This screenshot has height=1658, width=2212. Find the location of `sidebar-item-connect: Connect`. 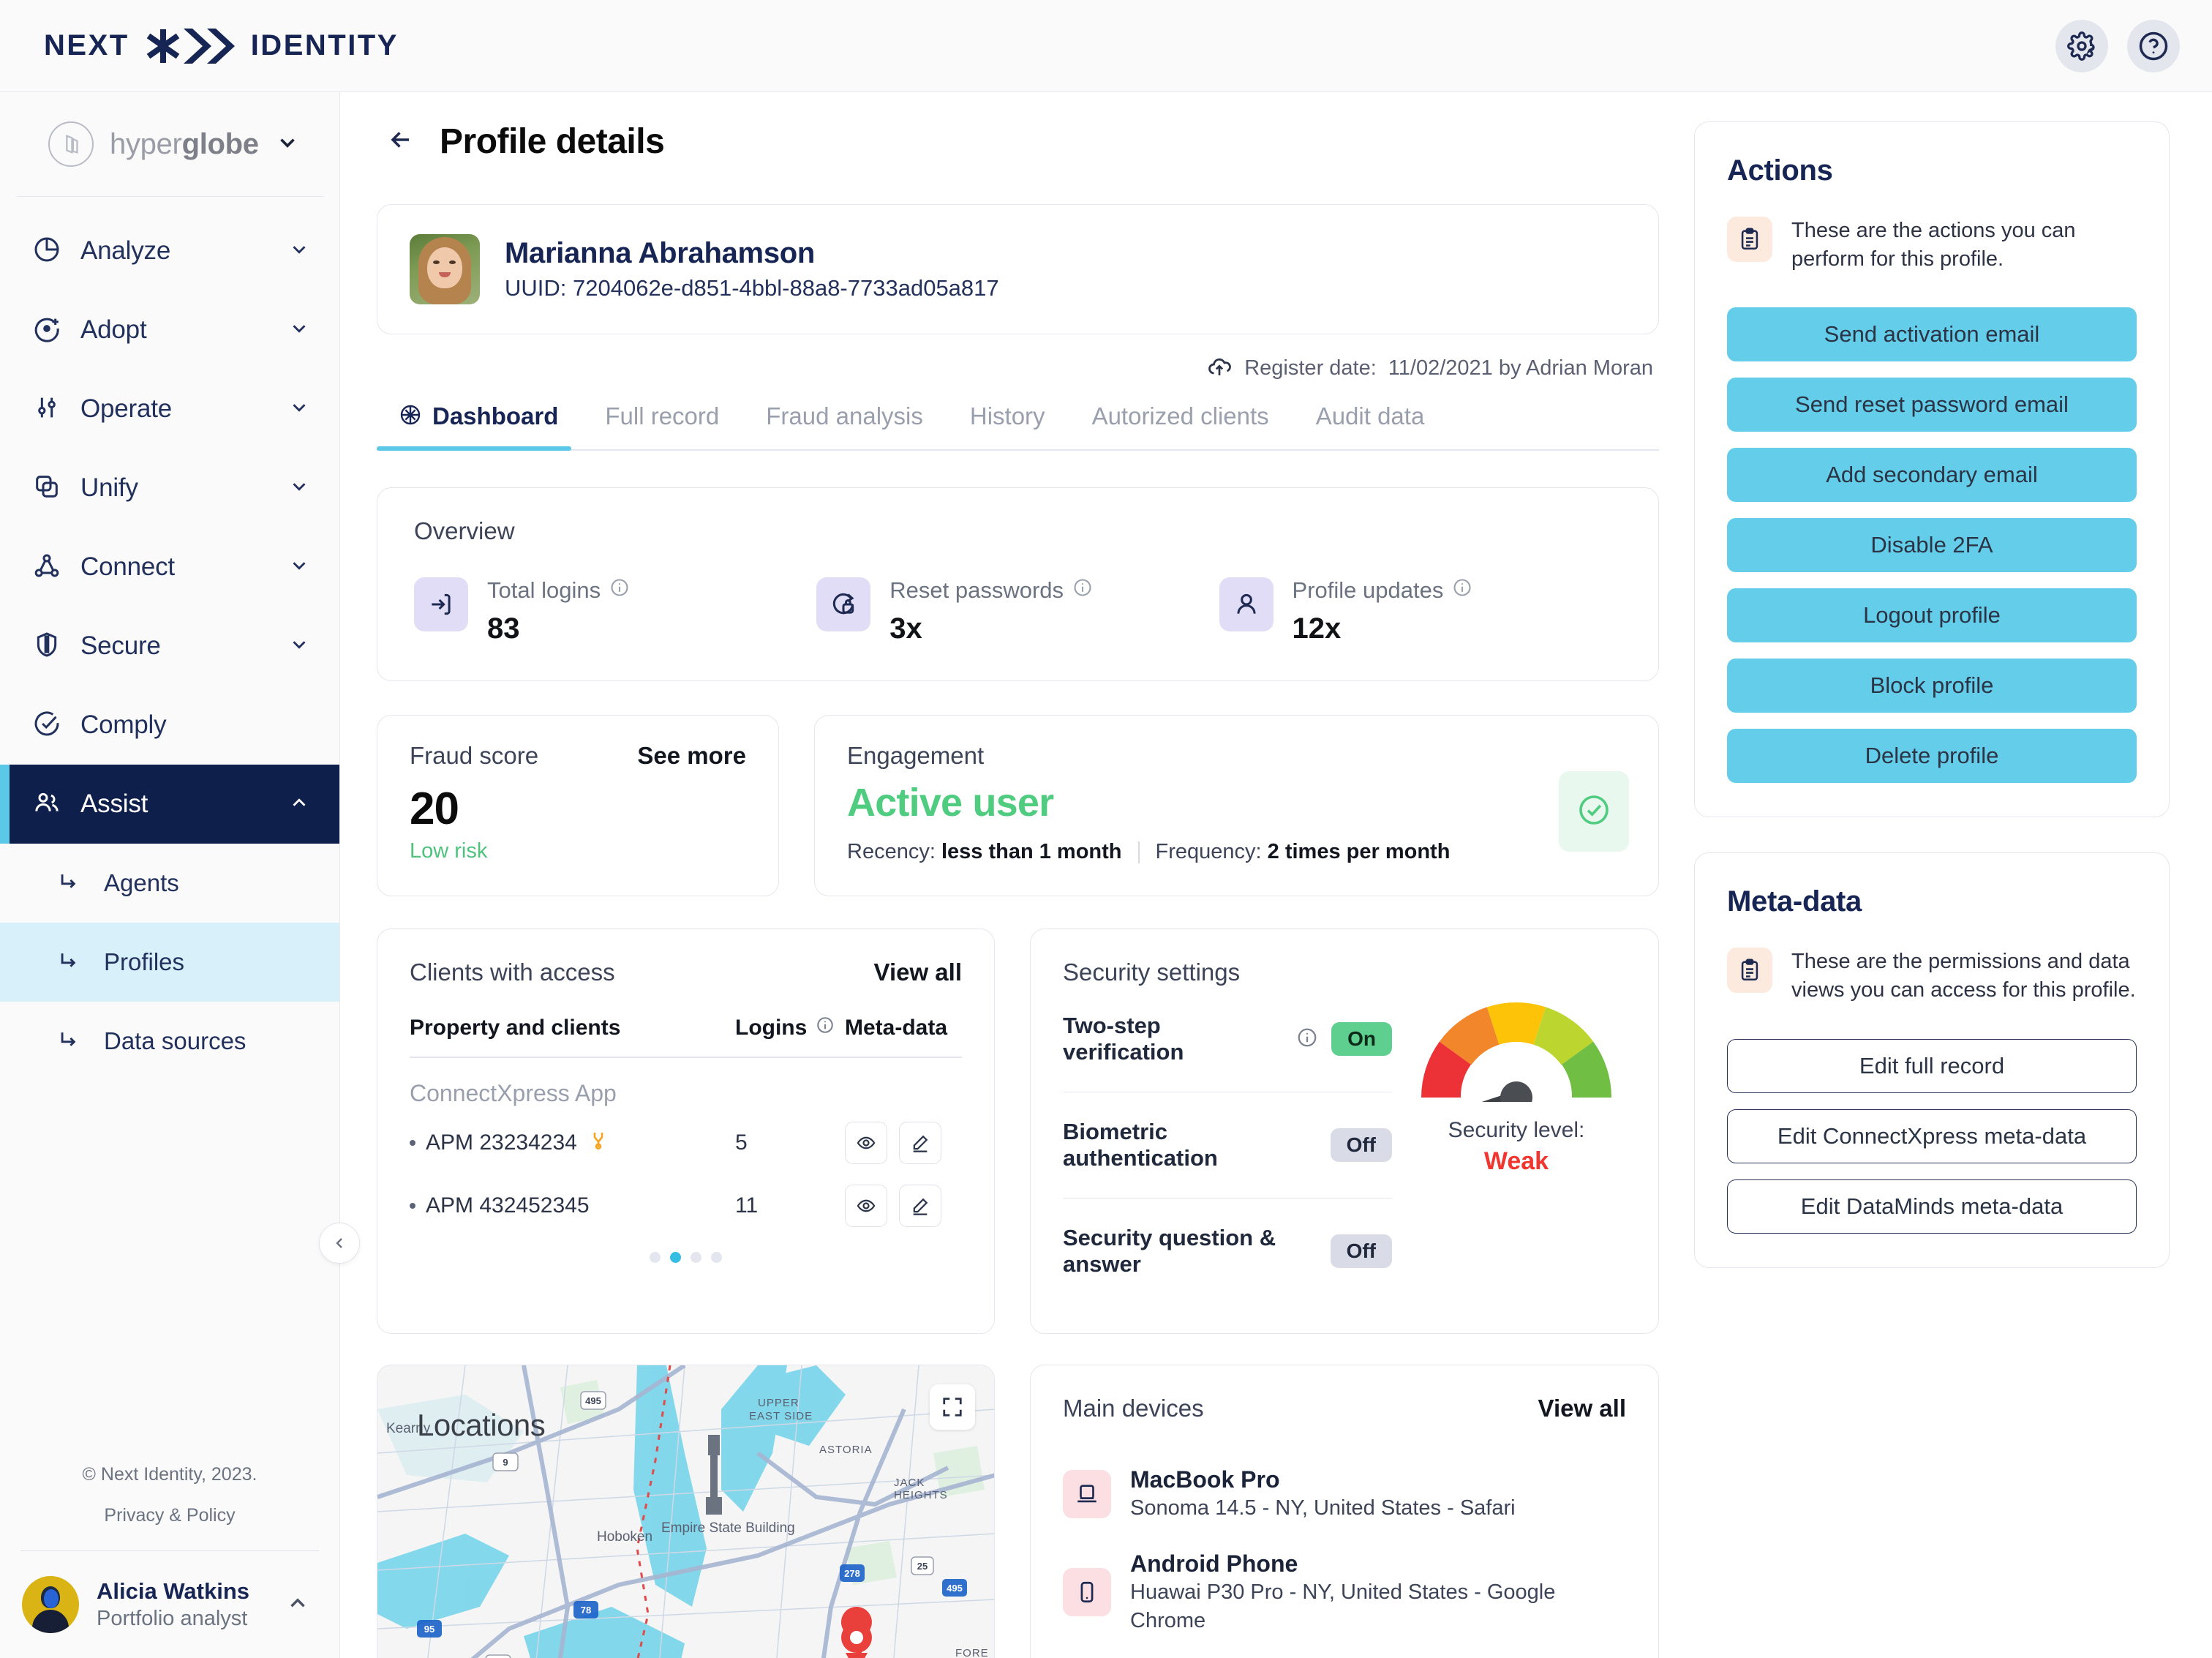

sidebar-item-connect: Connect is located at coordinates (169, 567).